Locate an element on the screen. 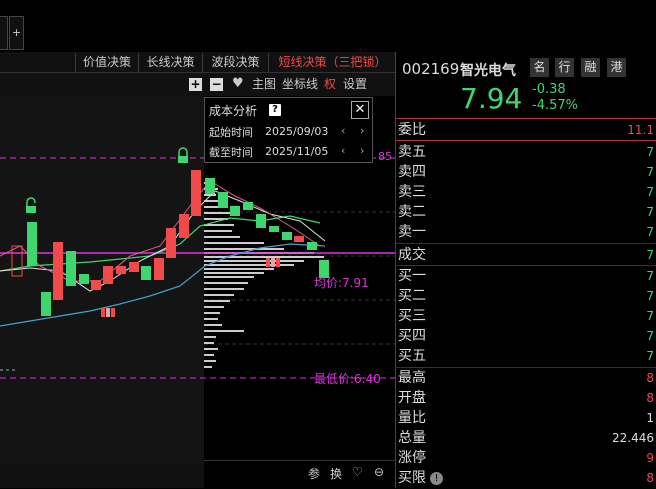  chart-toolbar: + − ♥ 主图 坐标线 权 设置 is located at coordinates (197, 85).